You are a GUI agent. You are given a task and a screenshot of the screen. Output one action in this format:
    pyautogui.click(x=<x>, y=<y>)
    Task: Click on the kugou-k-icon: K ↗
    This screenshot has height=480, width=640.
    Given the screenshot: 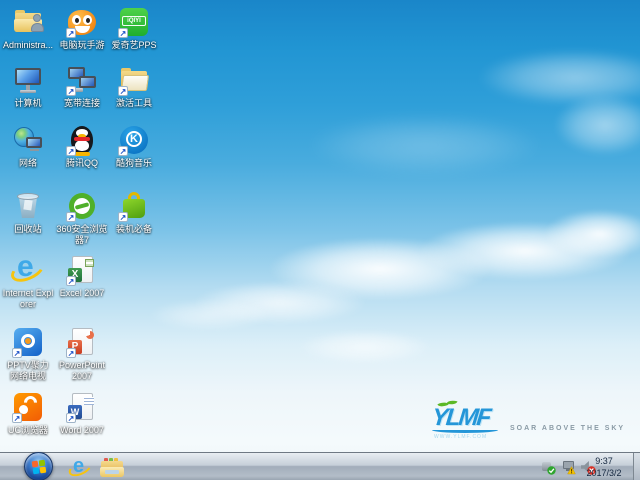 What is the action you would take?
    pyautogui.click(x=134, y=140)
    